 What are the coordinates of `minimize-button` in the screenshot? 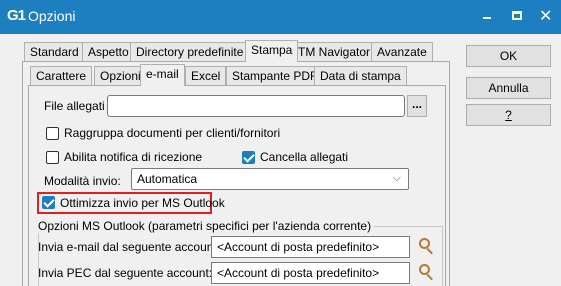 It's located at (488, 16).